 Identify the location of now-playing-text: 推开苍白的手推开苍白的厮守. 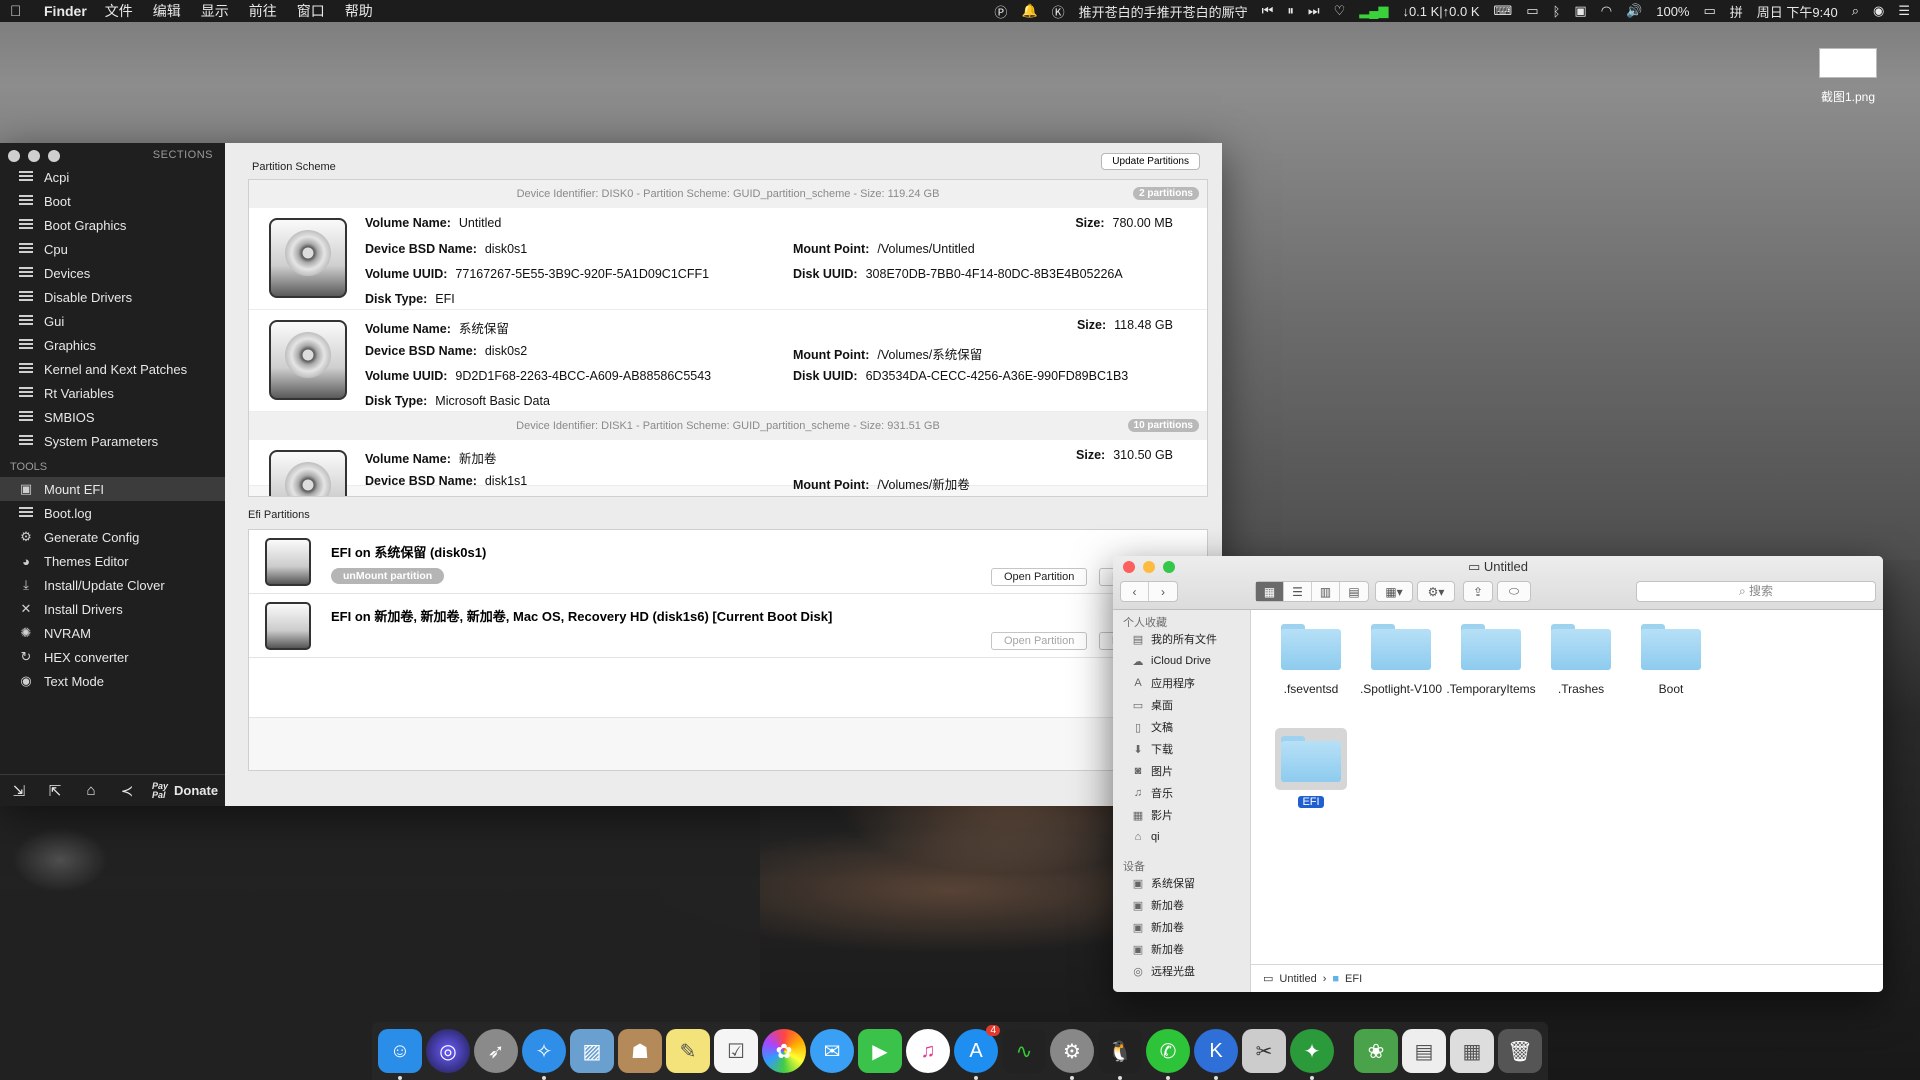
(1163, 11).